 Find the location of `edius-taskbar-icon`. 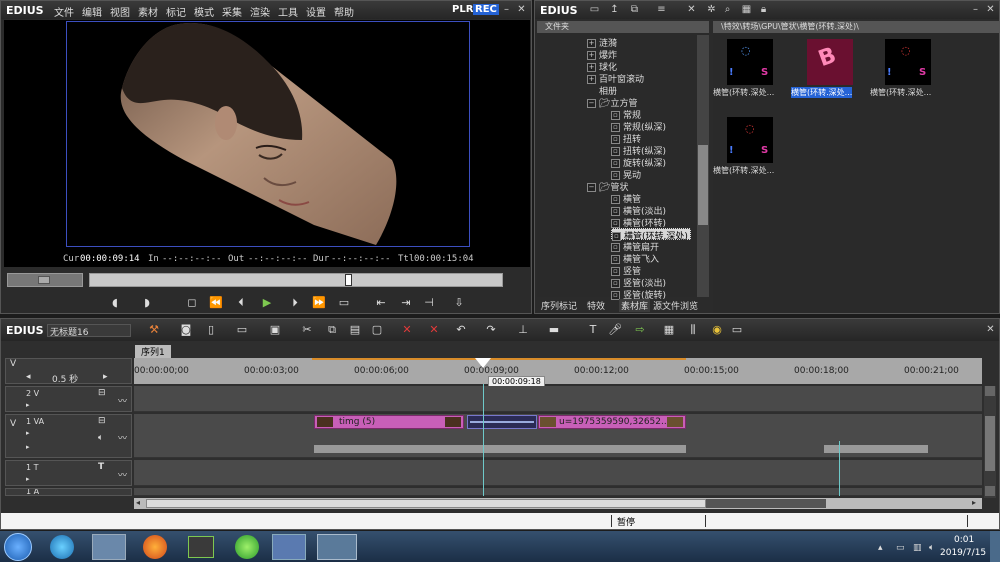

edius-taskbar-icon is located at coordinates (201, 547).